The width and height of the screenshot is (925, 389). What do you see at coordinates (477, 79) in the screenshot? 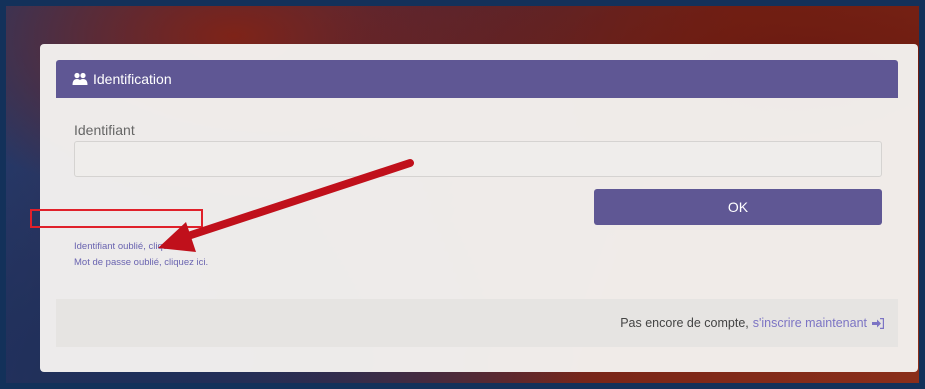
I see `card-header: Identification` at bounding box center [477, 79].